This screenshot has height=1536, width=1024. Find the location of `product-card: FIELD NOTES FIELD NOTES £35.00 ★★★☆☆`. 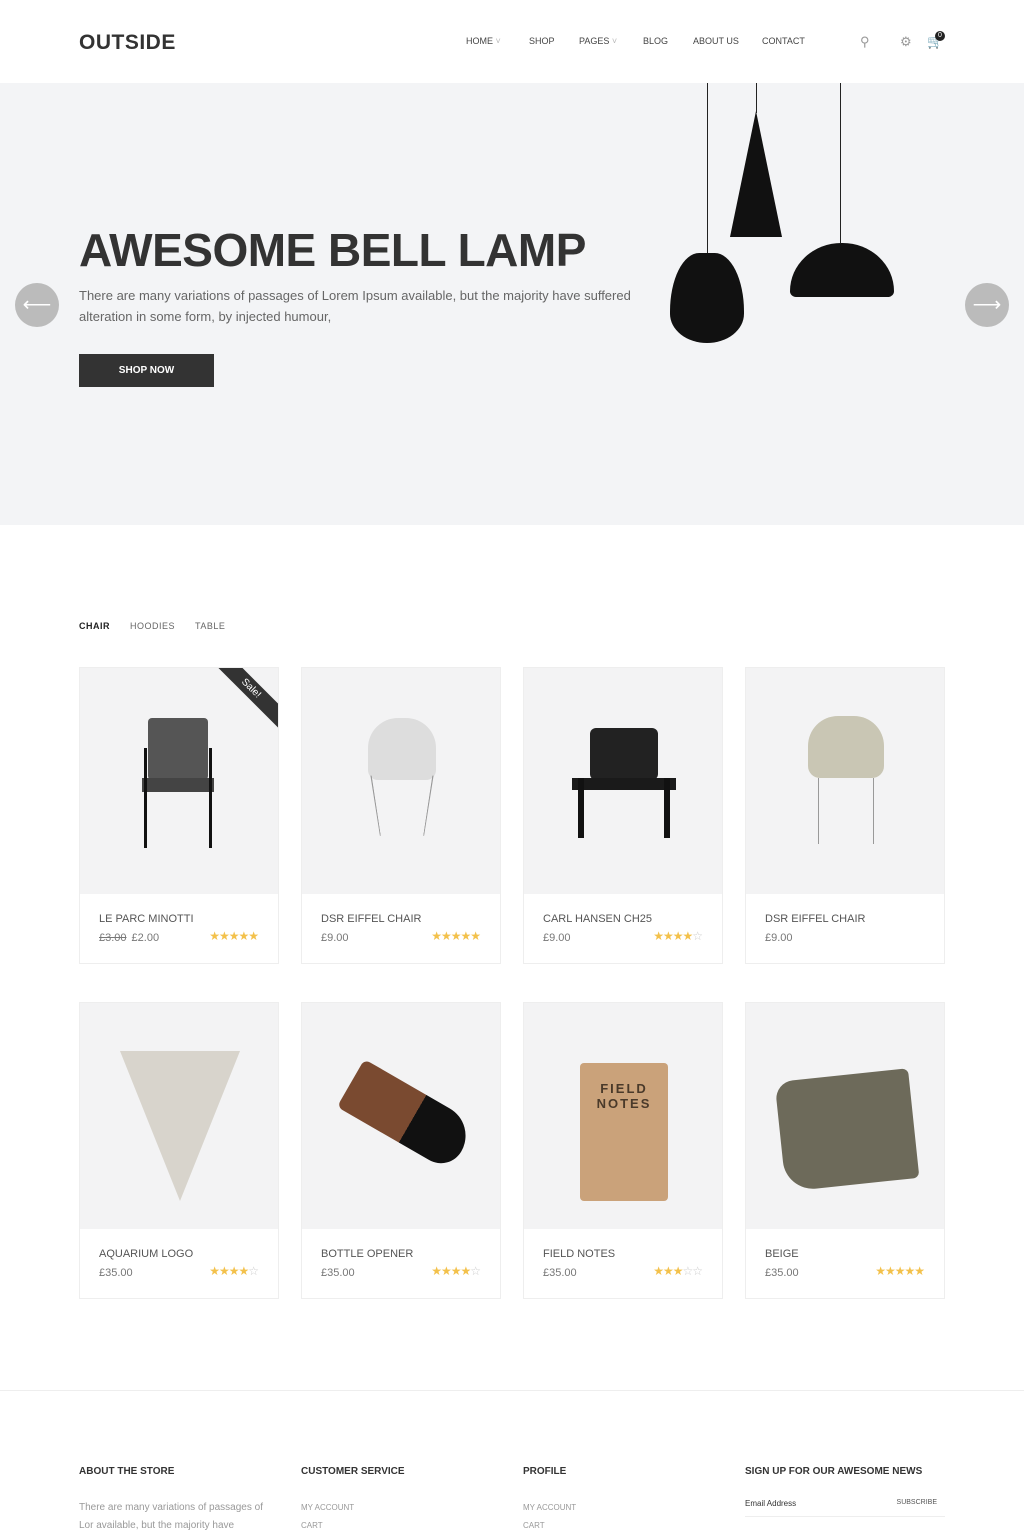

product-card: FIELD NOTES FIELD NOTES £35.00 ★★★☆☆ is located at coordinates (623, 1150).